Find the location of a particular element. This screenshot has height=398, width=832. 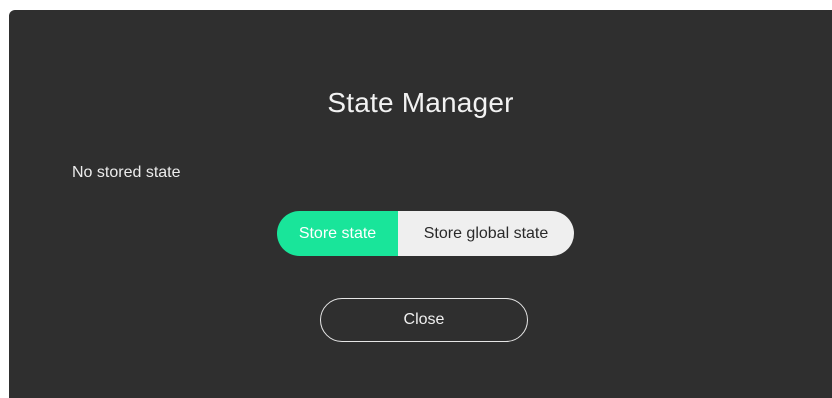

store-state-button-group: Store state Store global state is located at coordinates (425, 233).